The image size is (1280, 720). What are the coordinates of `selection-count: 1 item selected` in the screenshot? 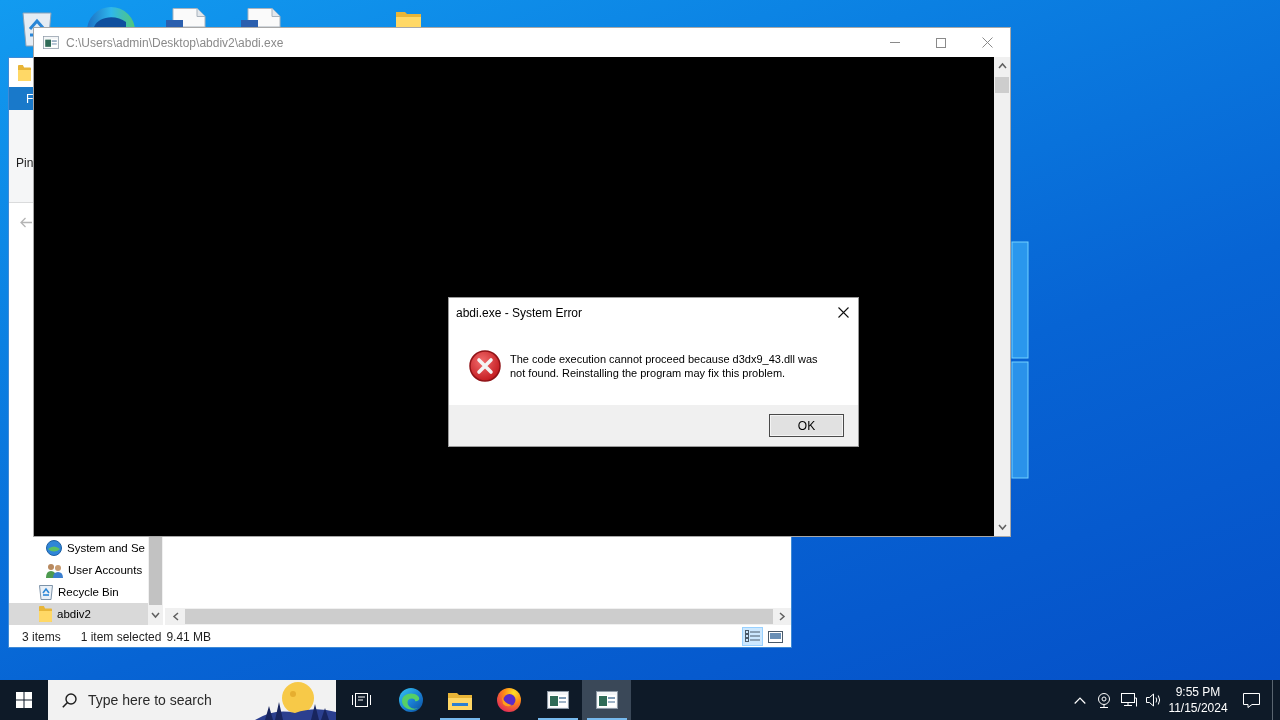 It's located at (121, 636).